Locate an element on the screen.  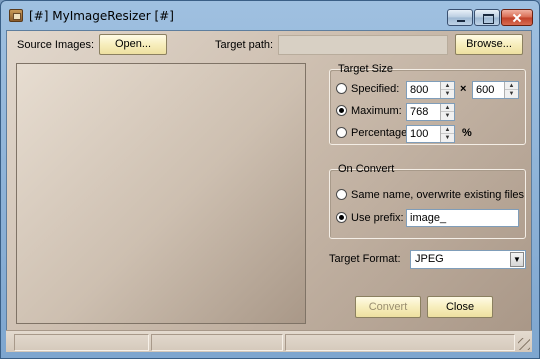
specified-width-value: 800 is located at coordinates (419, 90).